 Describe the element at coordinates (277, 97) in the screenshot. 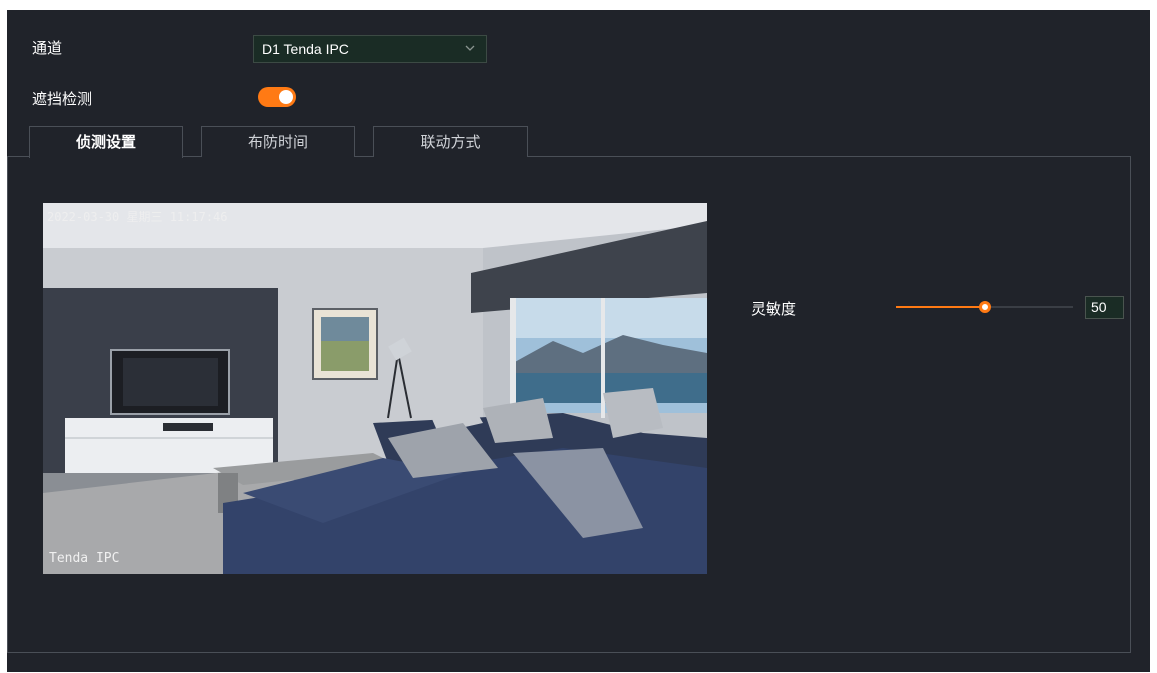

I see `occlusion-detection-toggle` at that location.